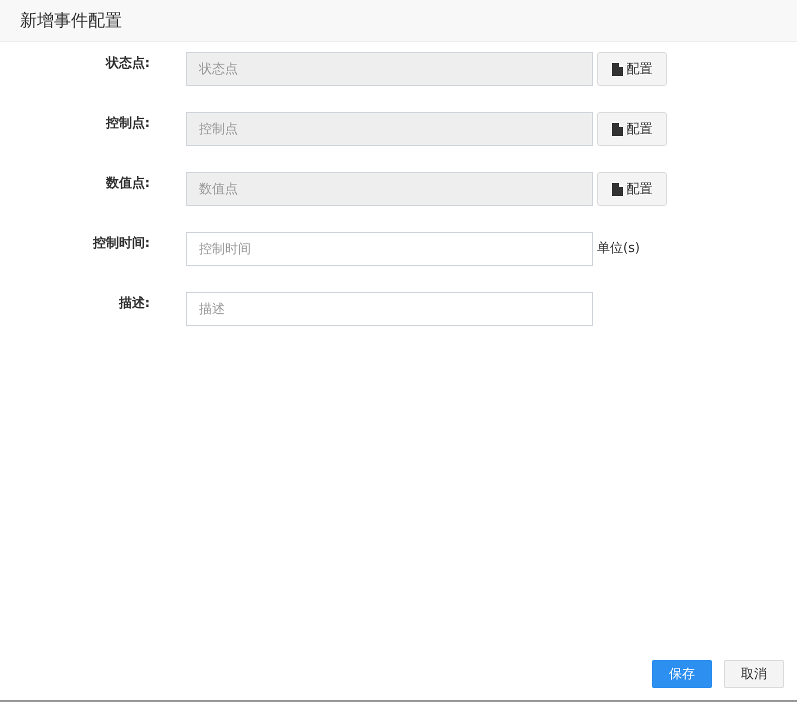  What do you see at coordinates (127, 123) in the screenshot?
I see `field-label: 控制点:` at bounding box center [127, 123].